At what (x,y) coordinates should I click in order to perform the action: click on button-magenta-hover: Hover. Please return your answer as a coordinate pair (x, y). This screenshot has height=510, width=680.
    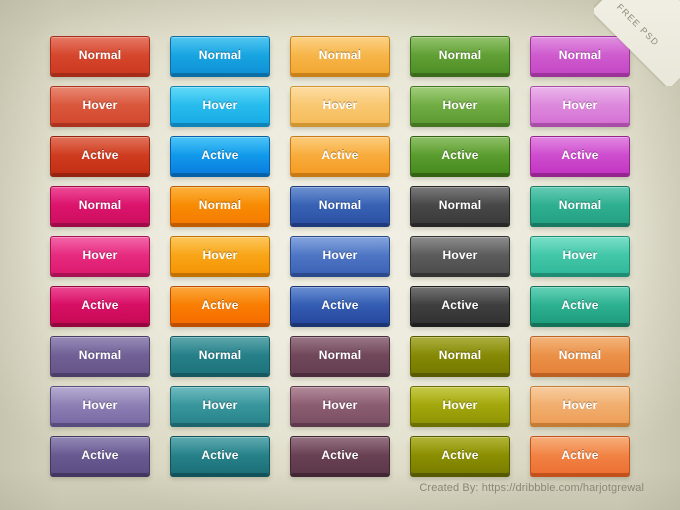
    Looking at the image, I should click on (100, 255).